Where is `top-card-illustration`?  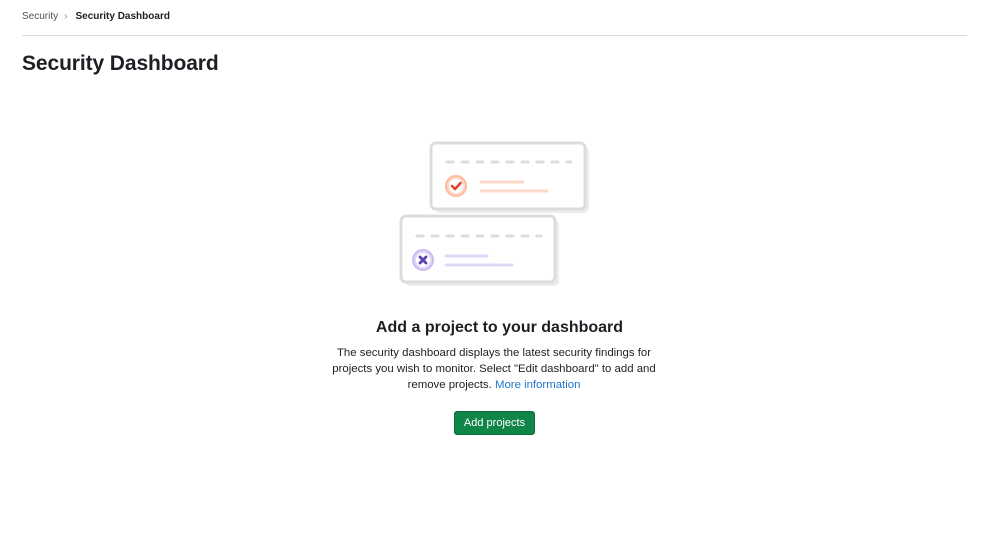 top-card-illustration is located at coordinates (509, 177).